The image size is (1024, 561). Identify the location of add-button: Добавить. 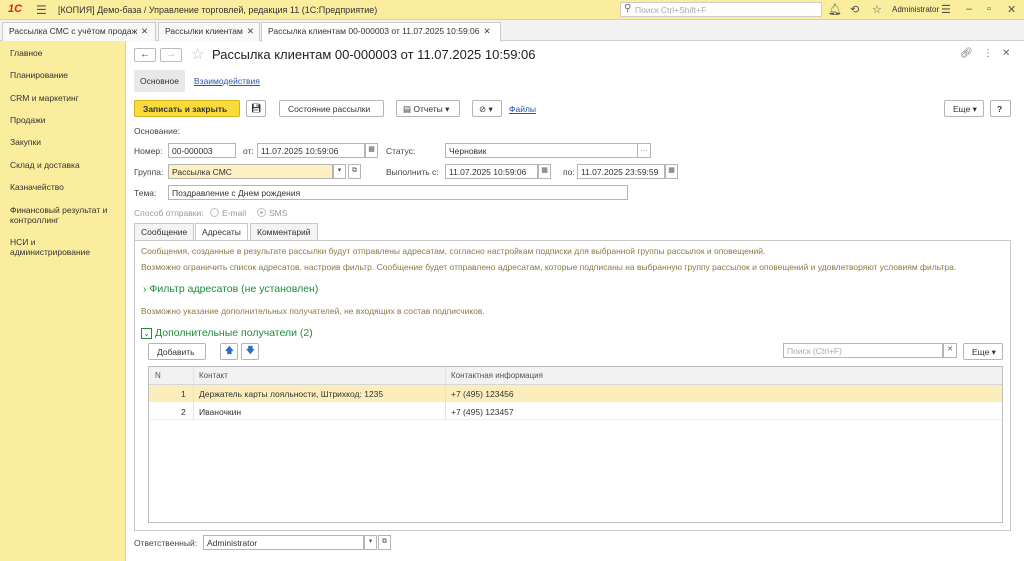
(177, 351).